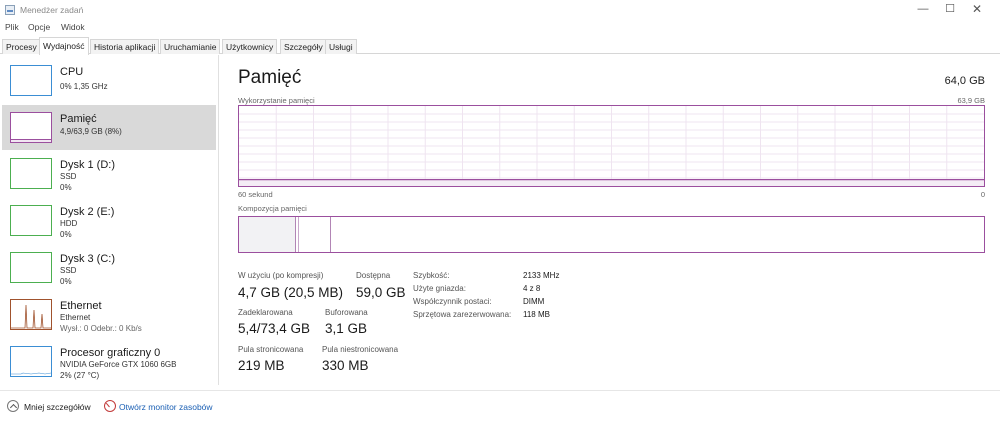  What do you see at coordinates (315, 234) in the screenshot?
I see `composition-standby` at bounding box center [315, 234].